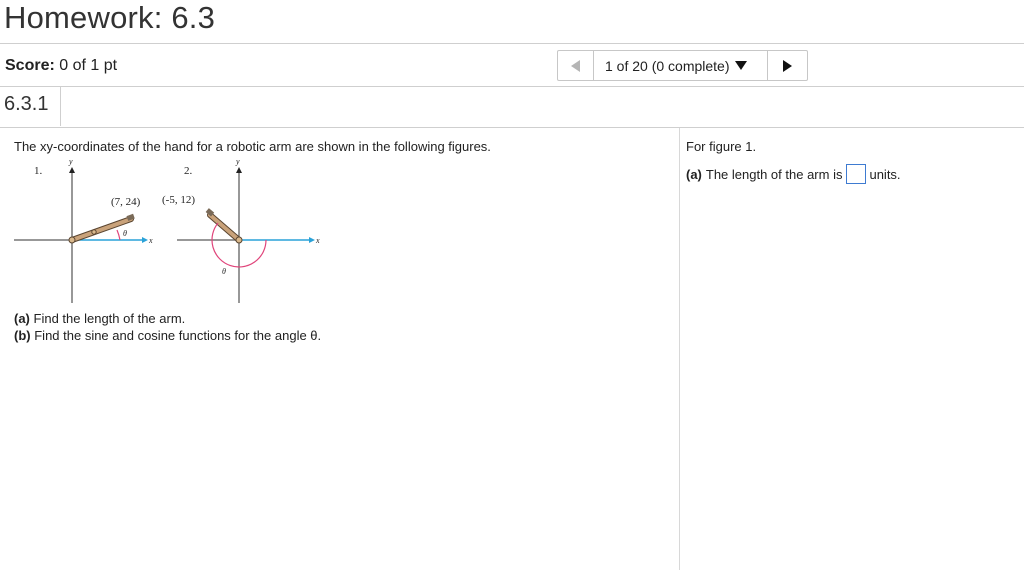 The height and width of the screenshot is (570, 1024). What do you see at coordinates (856, 174) in the screenshot?
I see `arm-length-input` at bounding box center [856, 174].